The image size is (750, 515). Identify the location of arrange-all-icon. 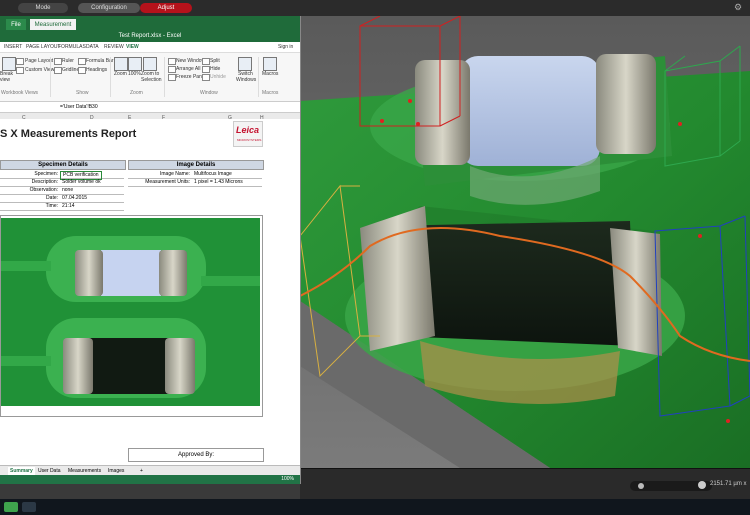
(172, 69).